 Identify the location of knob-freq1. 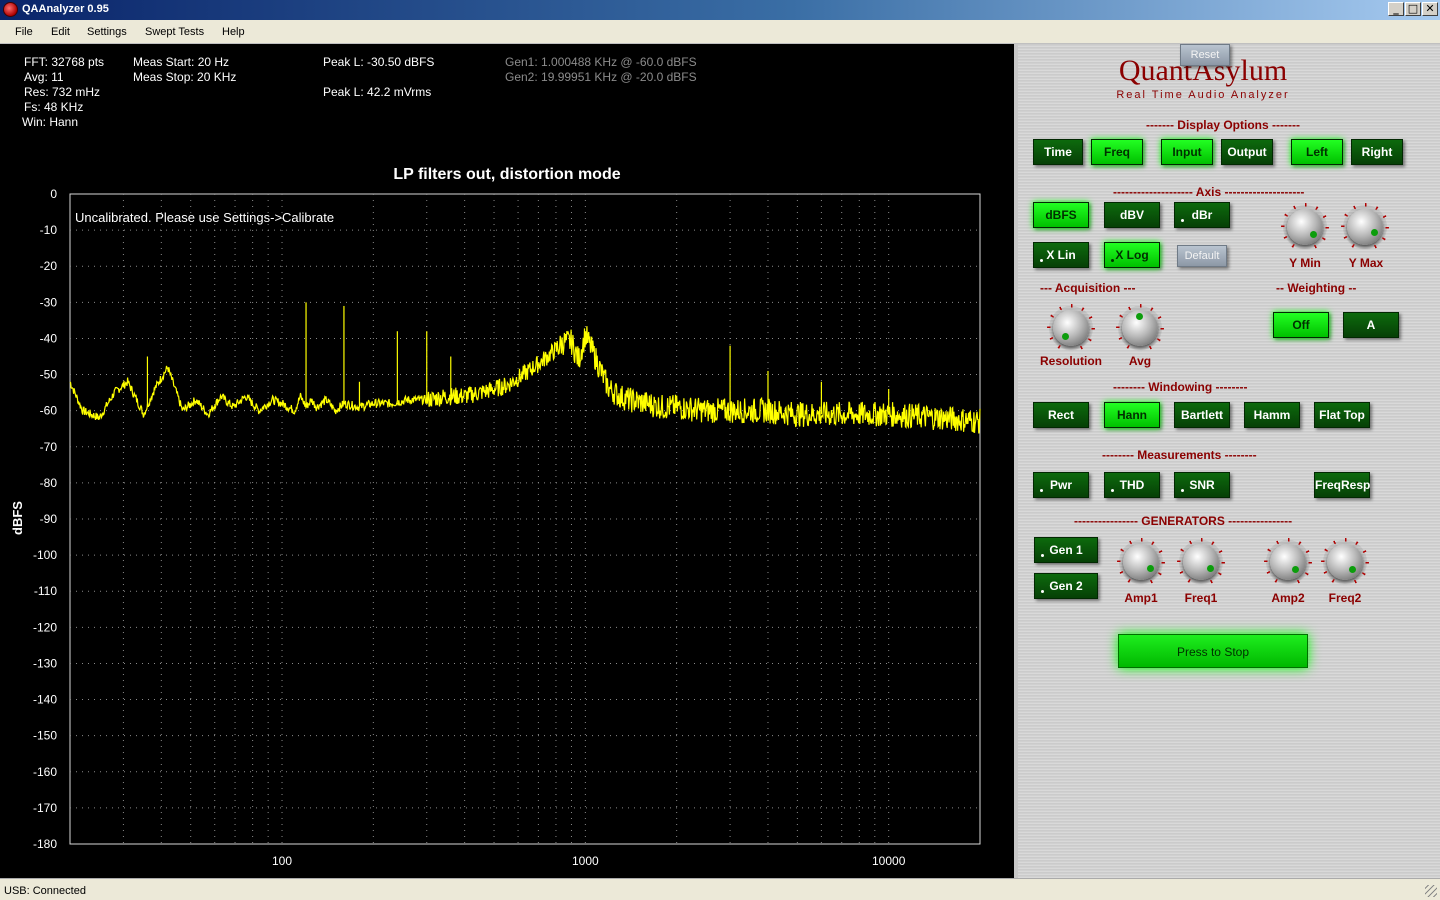
(1201, 562).